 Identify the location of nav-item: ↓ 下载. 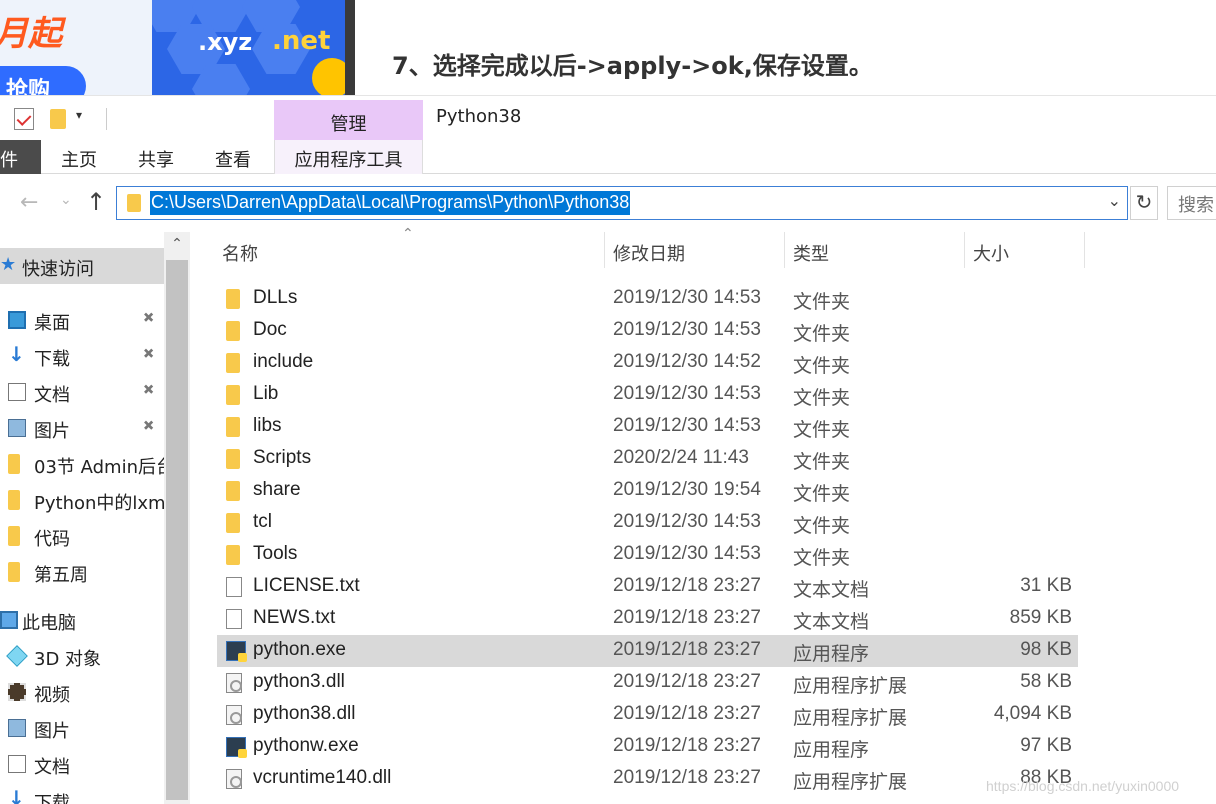
(82, 793).